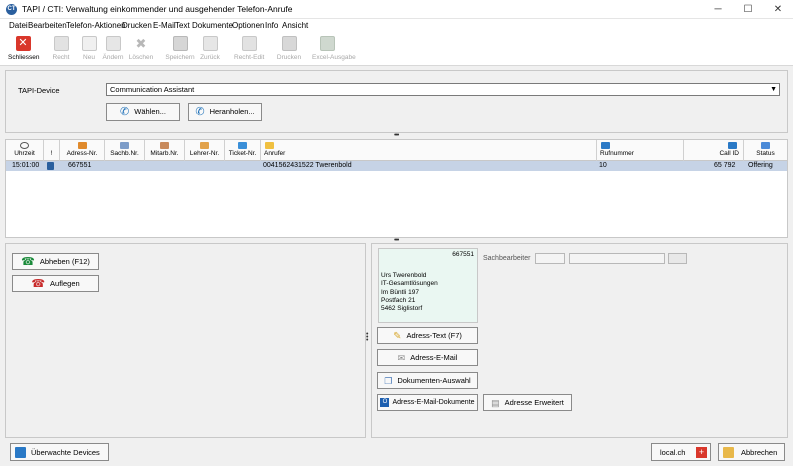 This screenshot has width=793, height=466. Describe the element at coordinates (443, 89) in the screenshot. I see `tapi-device-select: Communication Assistant ▼` at that location.